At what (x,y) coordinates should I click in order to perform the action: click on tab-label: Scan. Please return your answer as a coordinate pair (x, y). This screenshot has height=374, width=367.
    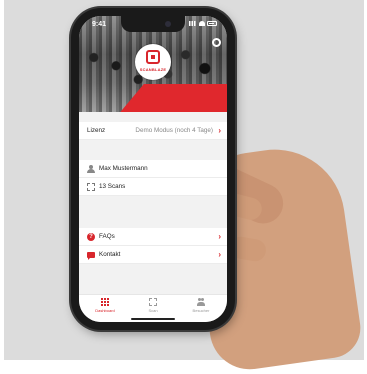
    Looking at the image, I should click on (153, 310).